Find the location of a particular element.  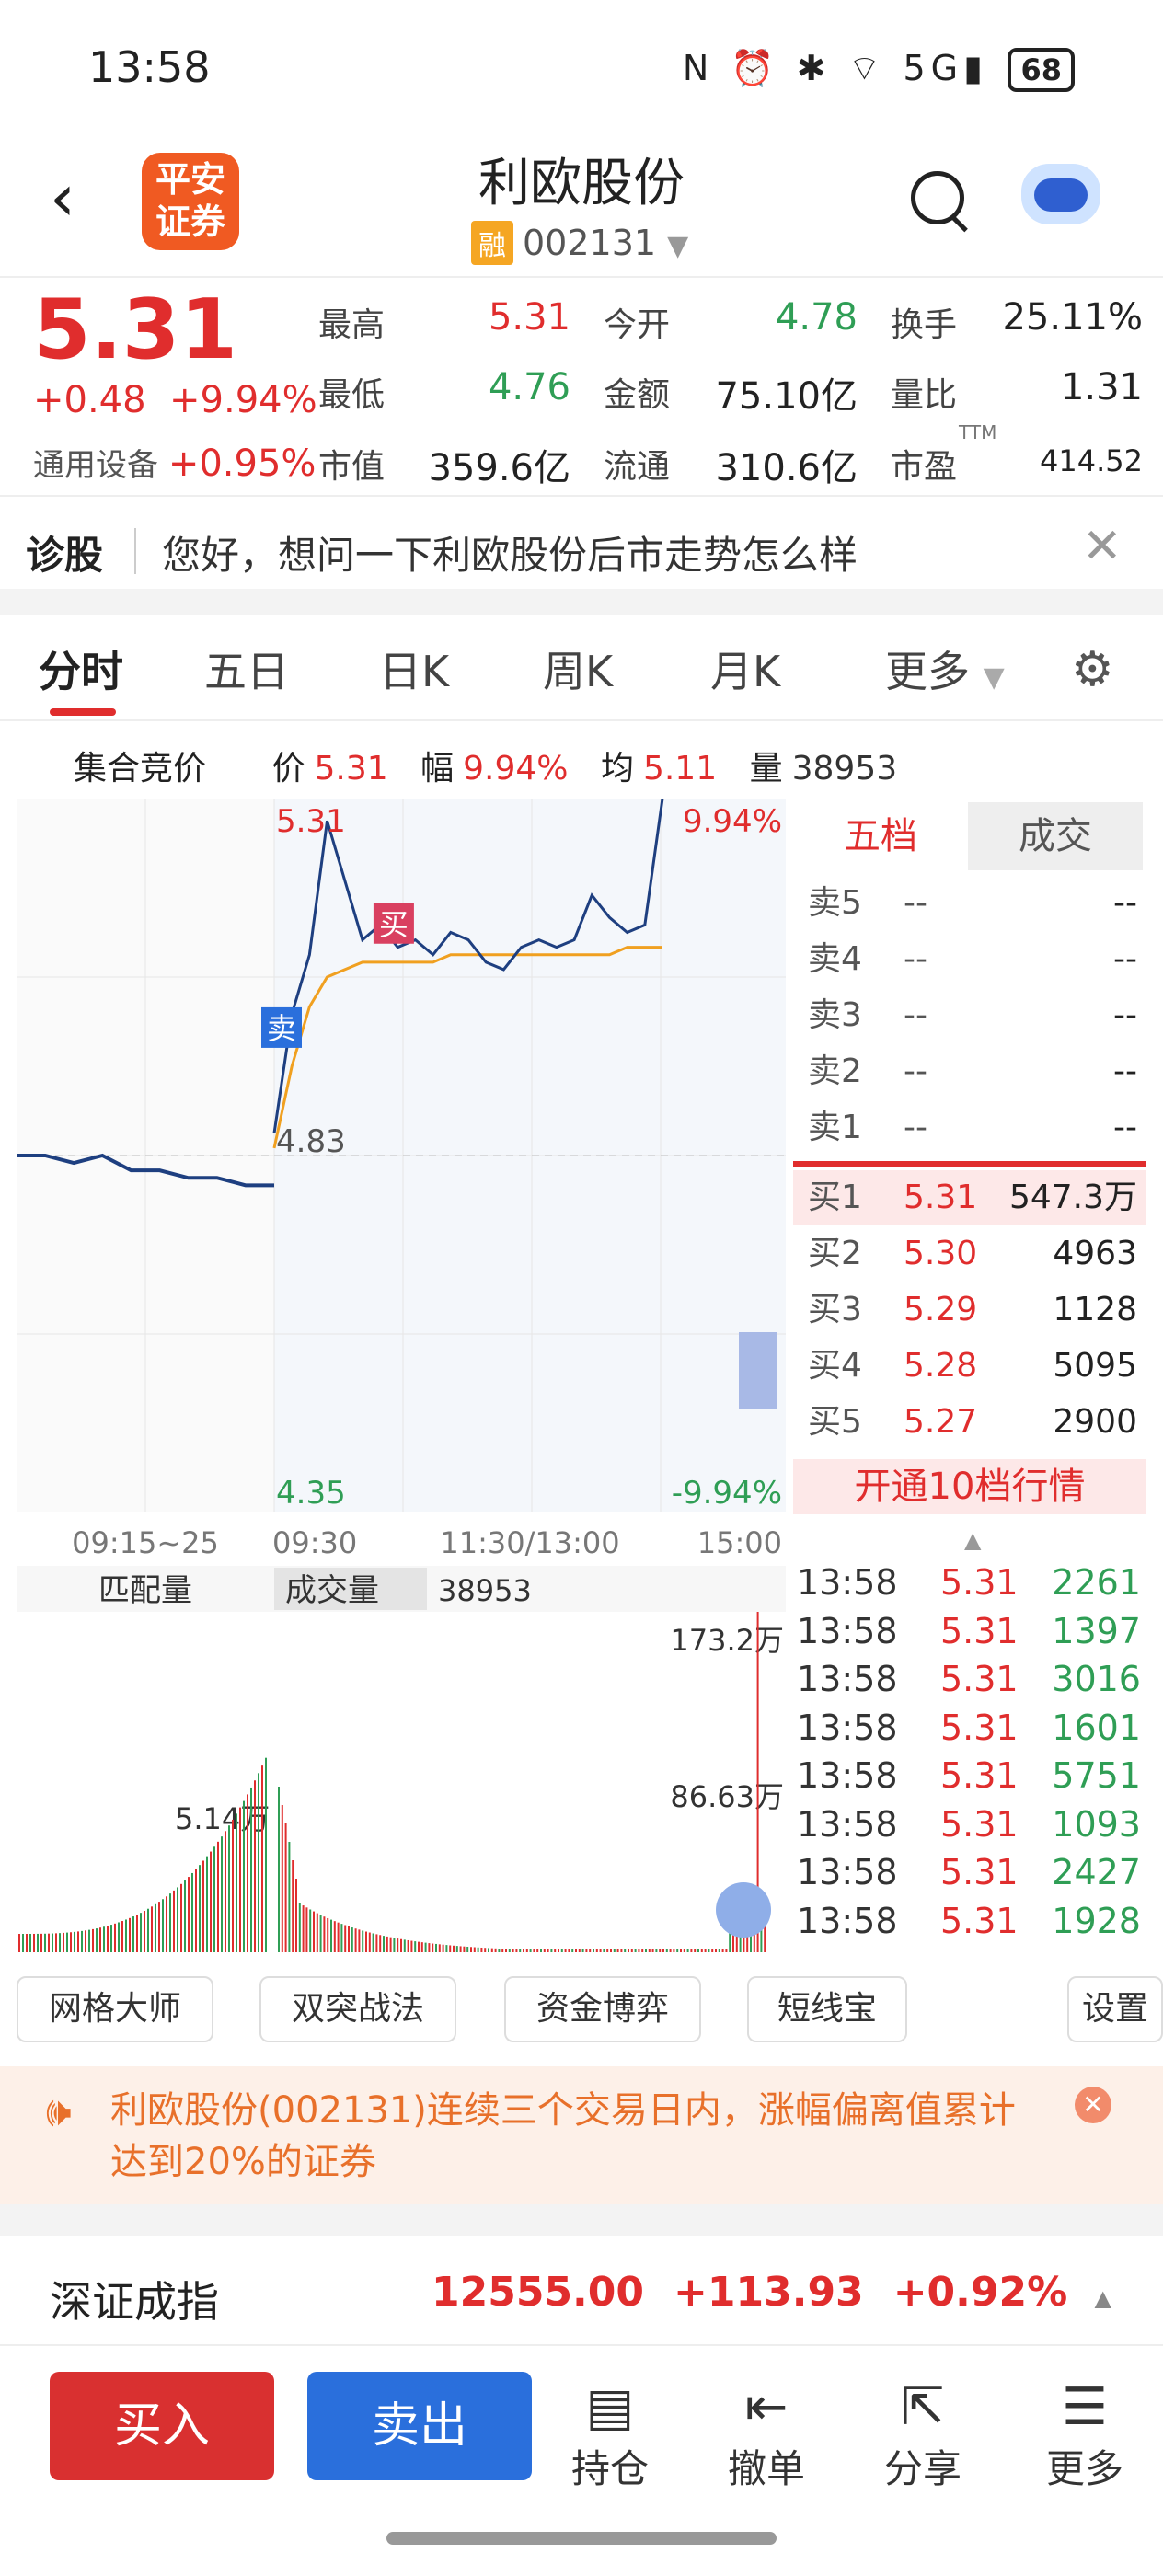

diagnose-question: 您好，想问一下利欧股份后市走势怎么样 is located at coordinates (510, 552).